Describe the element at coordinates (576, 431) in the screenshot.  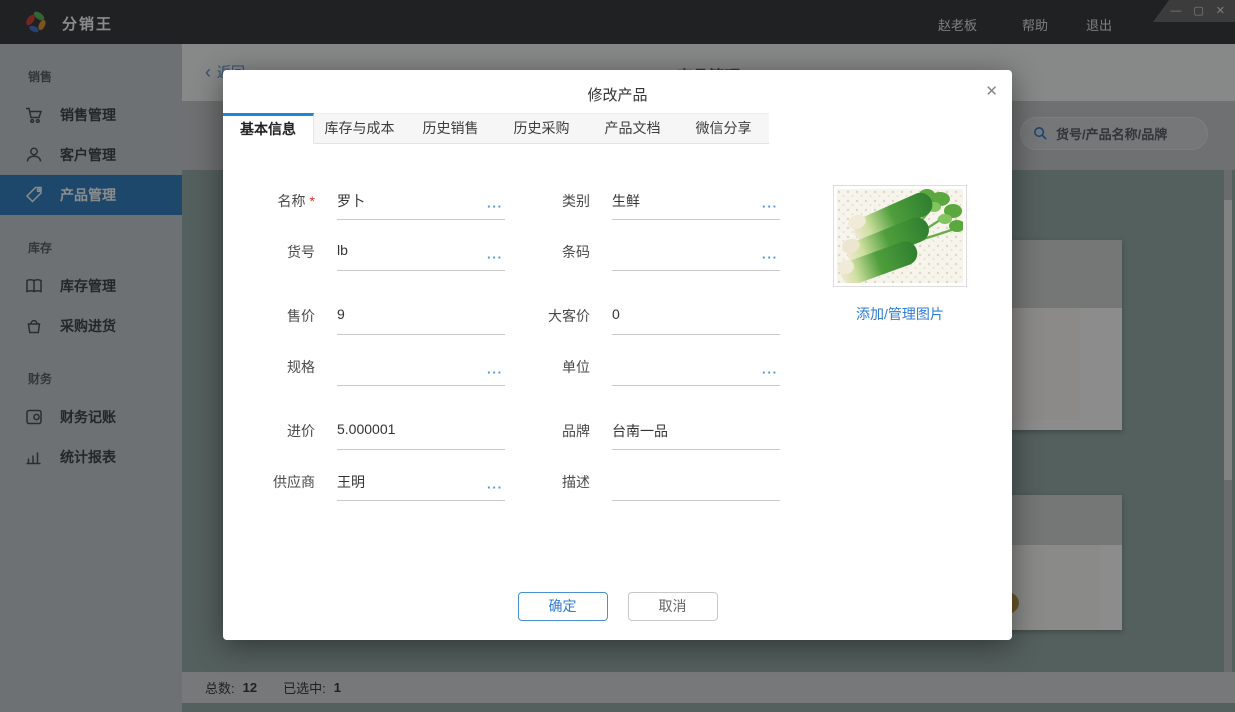
I see `brand-label: 品牌` at that location.